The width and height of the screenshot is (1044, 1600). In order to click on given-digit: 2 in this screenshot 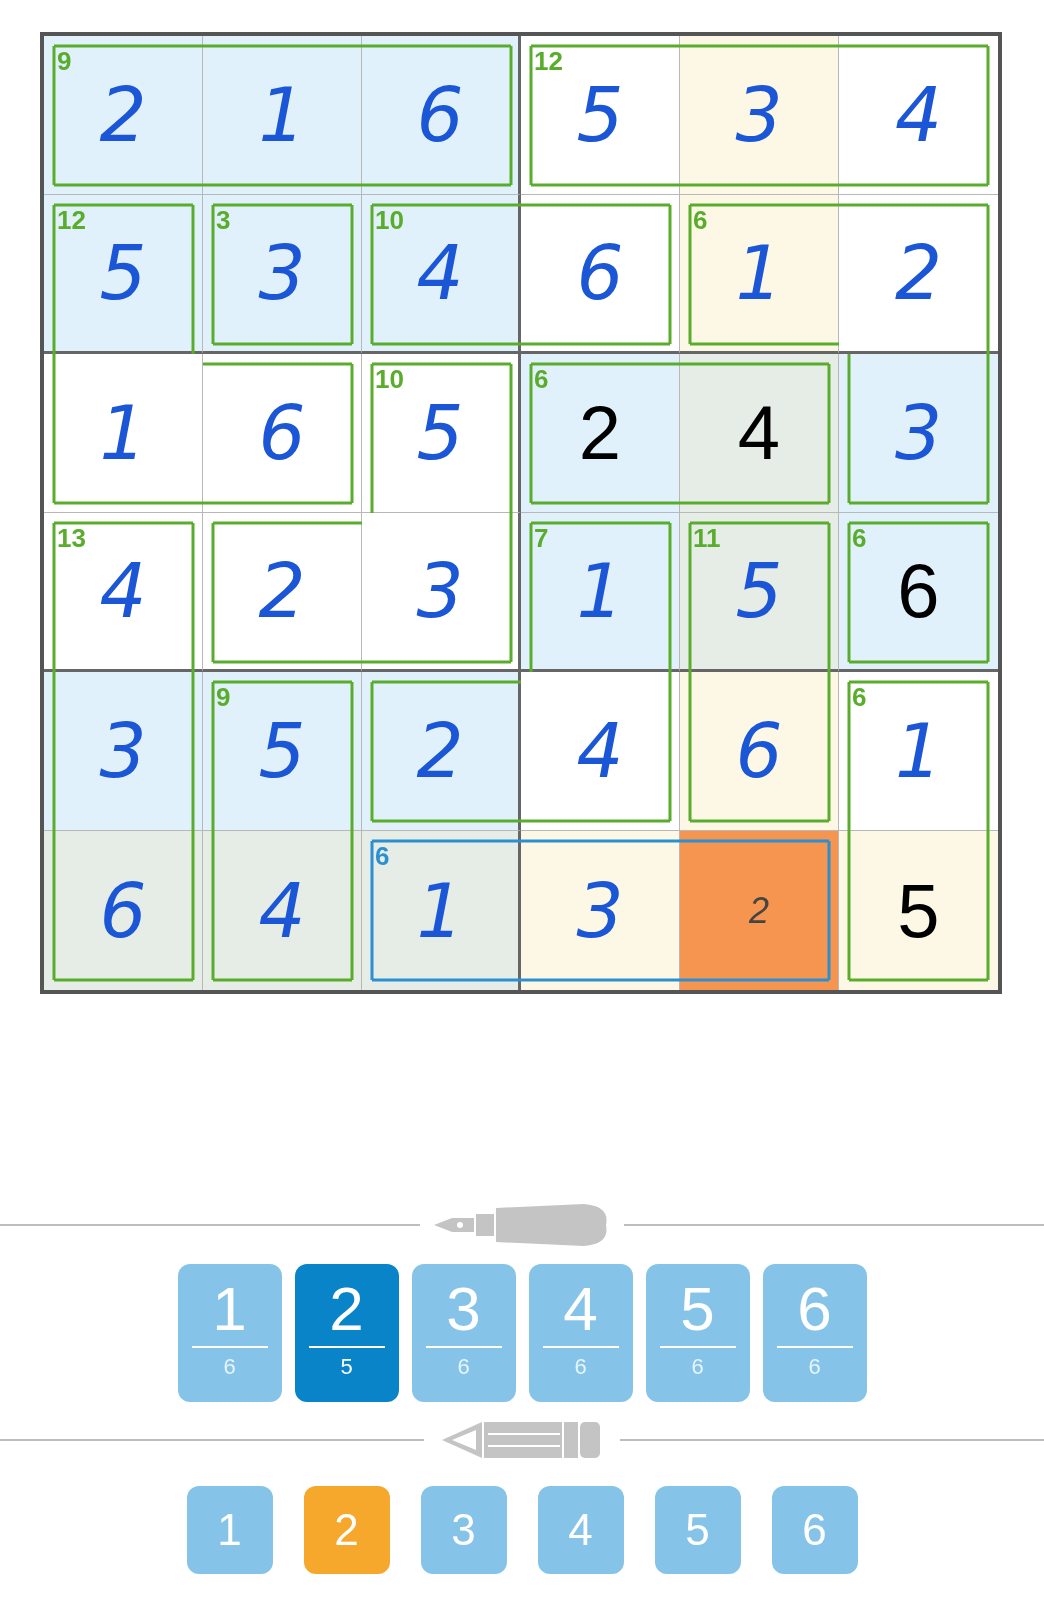, I will do `click(600, 433)`.